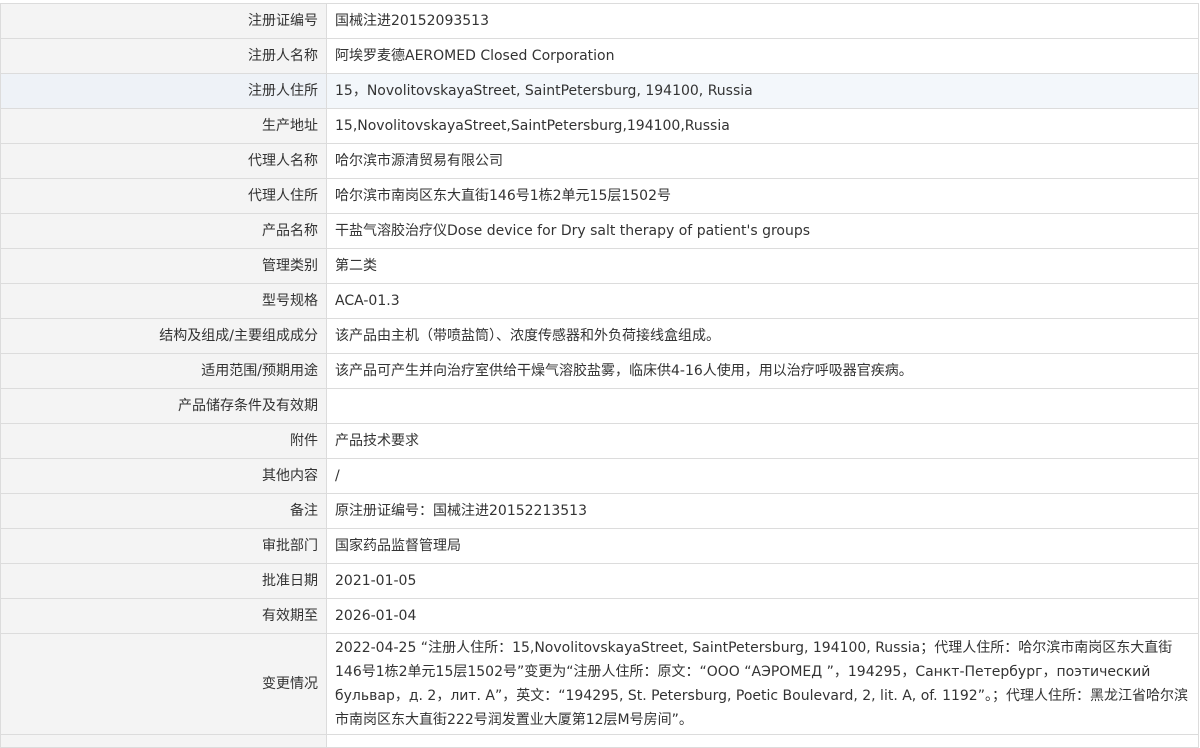  What do you see at coordinates (762, 301) in the screenshot?
I see `row-value: ACA-01.3` at bounding box center [762, 301].